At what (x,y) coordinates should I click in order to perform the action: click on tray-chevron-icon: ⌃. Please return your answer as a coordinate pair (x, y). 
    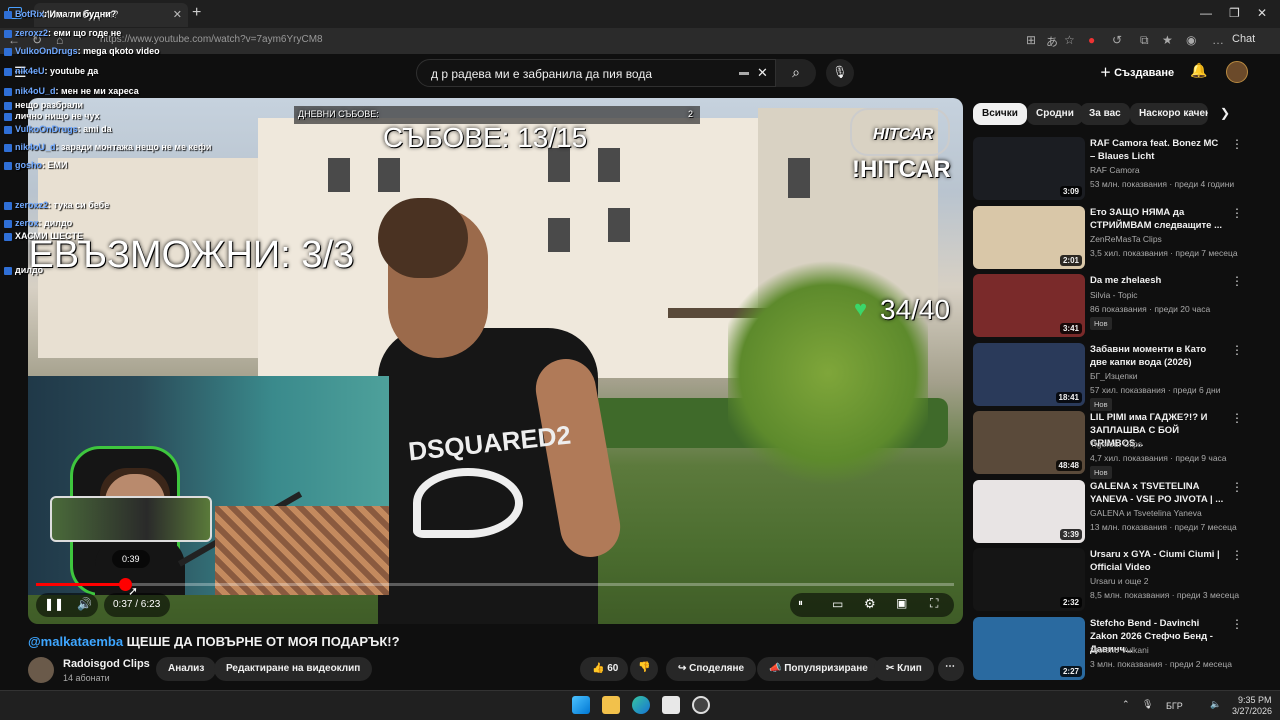
    Looking at the image, I should click on (1126, 704).